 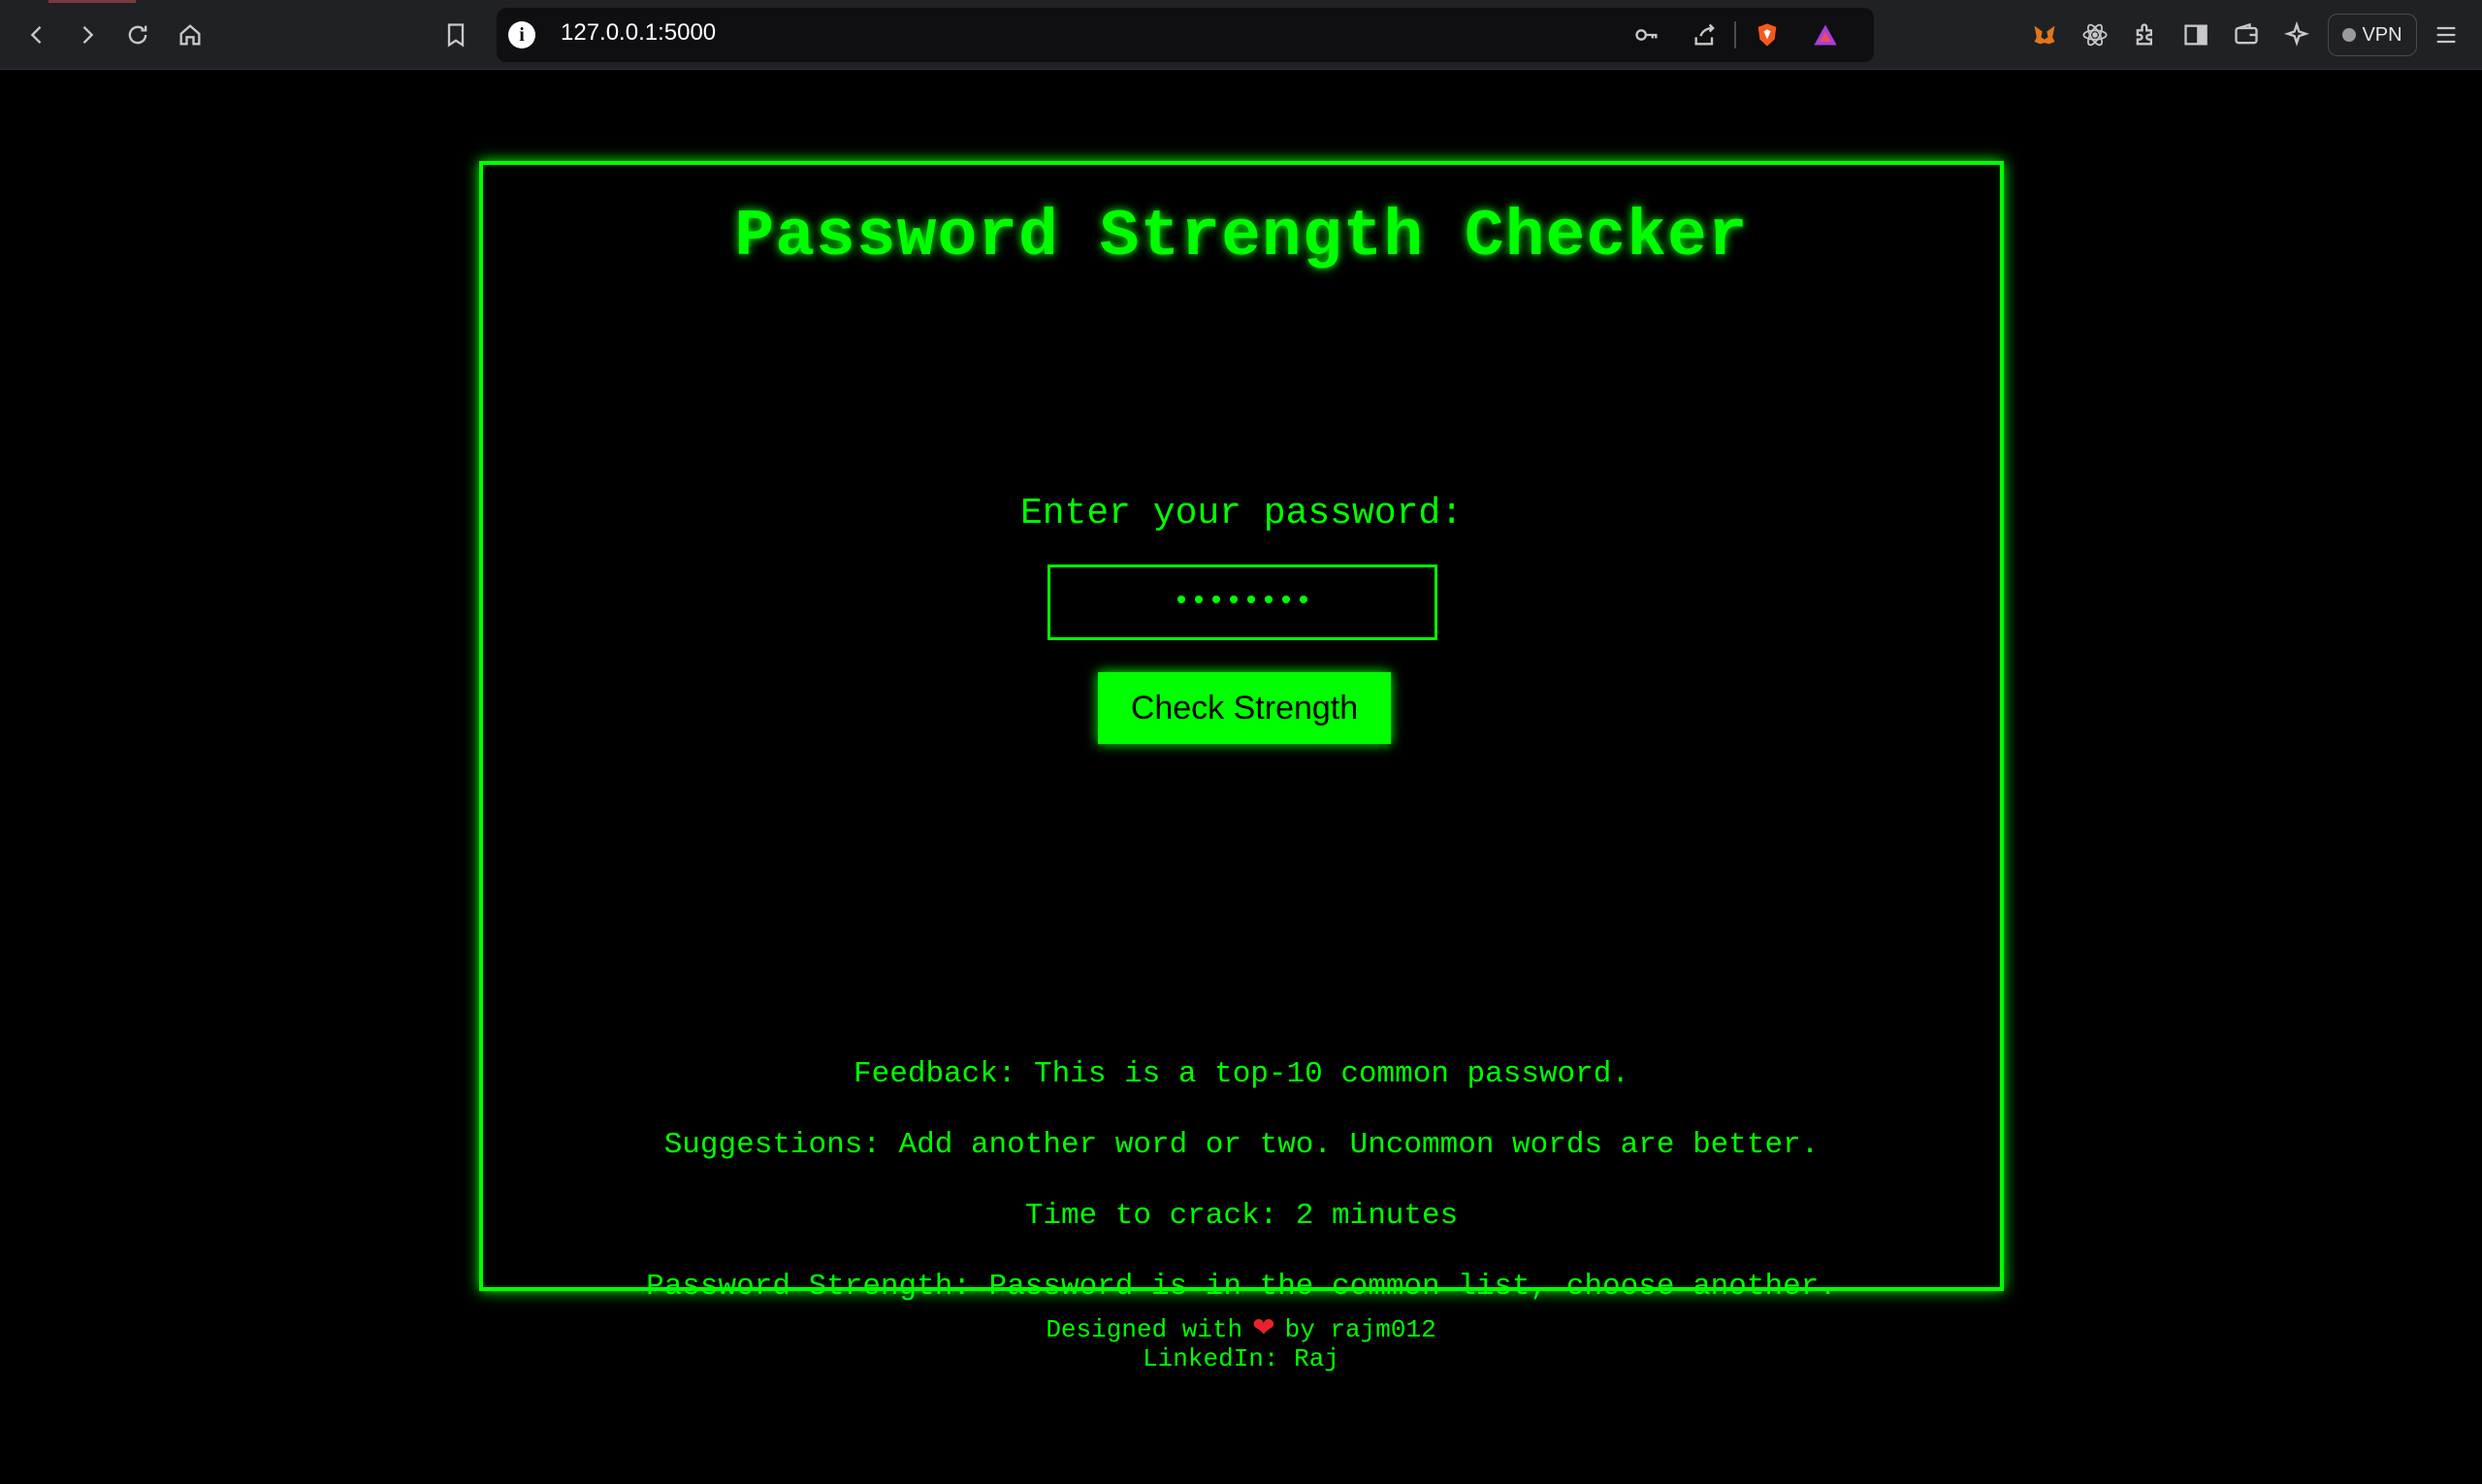 I want to click on react-devtools-icon, so click(x=2095, y=34).